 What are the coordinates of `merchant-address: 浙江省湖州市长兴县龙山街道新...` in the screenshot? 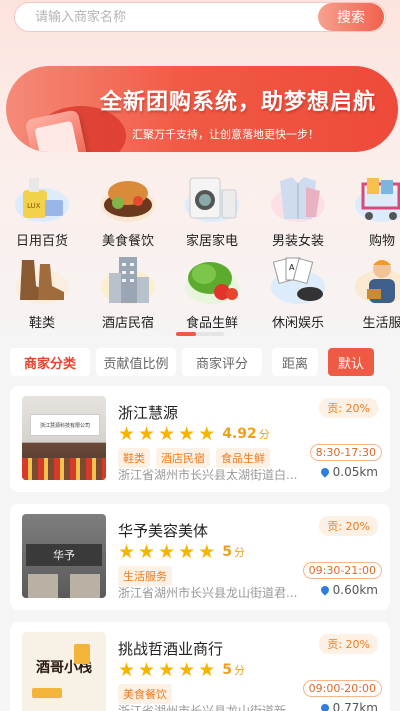 It's located at (208, 707).